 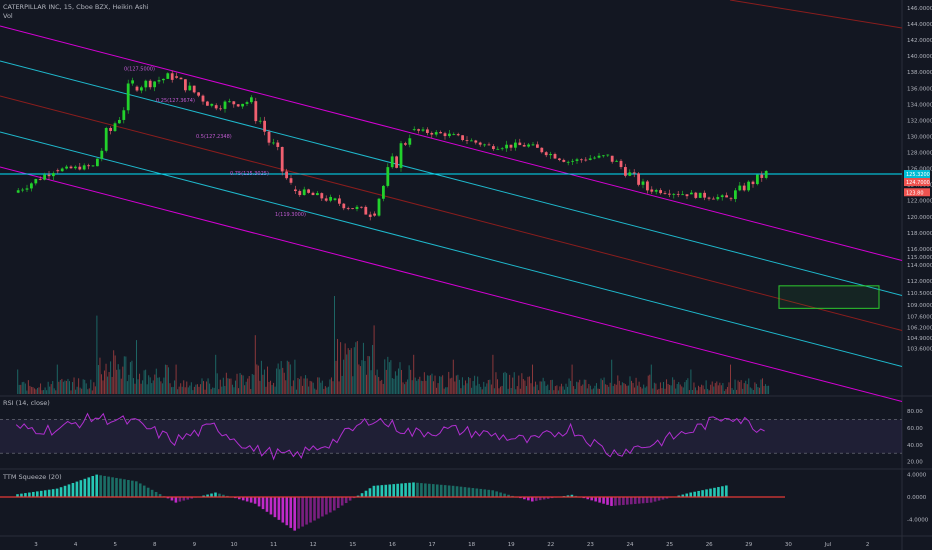 I want to click on target-box, so click(x=829, y=297).